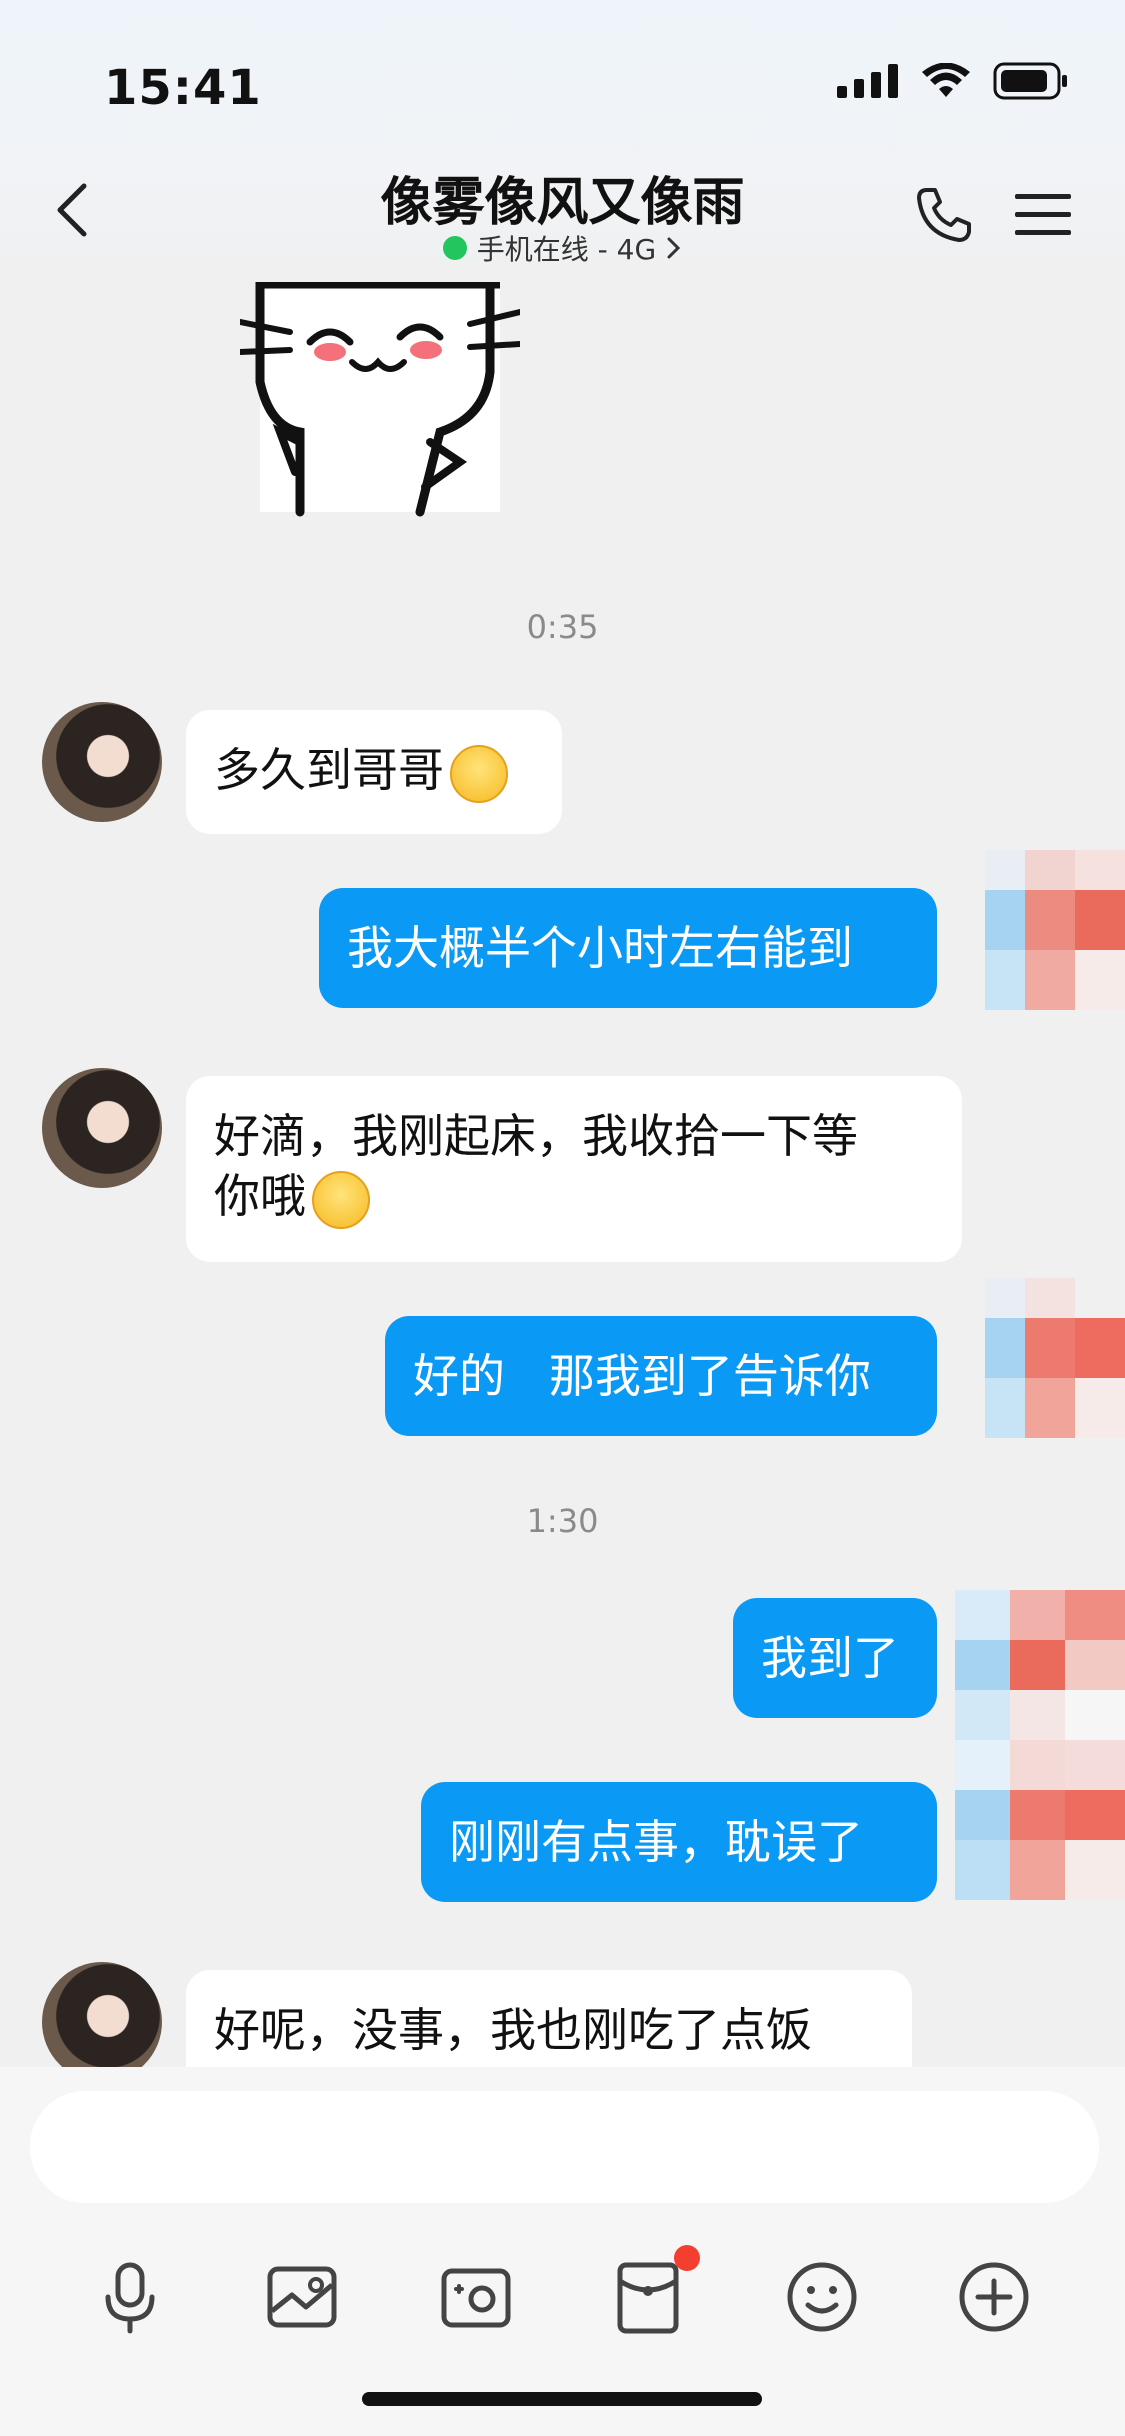  What do you see at coordinates (183, 88) in the screenshot?
I see `status-time: 15:41` at bounding box center [183, 88].